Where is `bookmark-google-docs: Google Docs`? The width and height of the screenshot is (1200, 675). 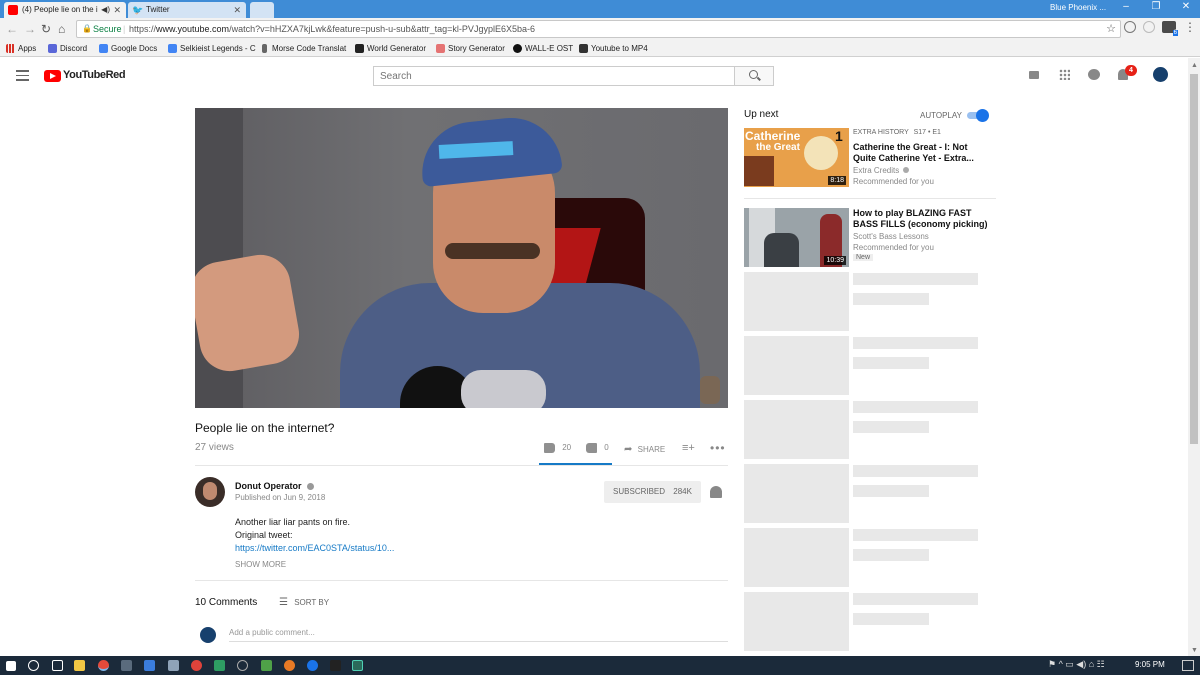 bookmark-google-docs: Google Docs is located at coordinates (128, 48).